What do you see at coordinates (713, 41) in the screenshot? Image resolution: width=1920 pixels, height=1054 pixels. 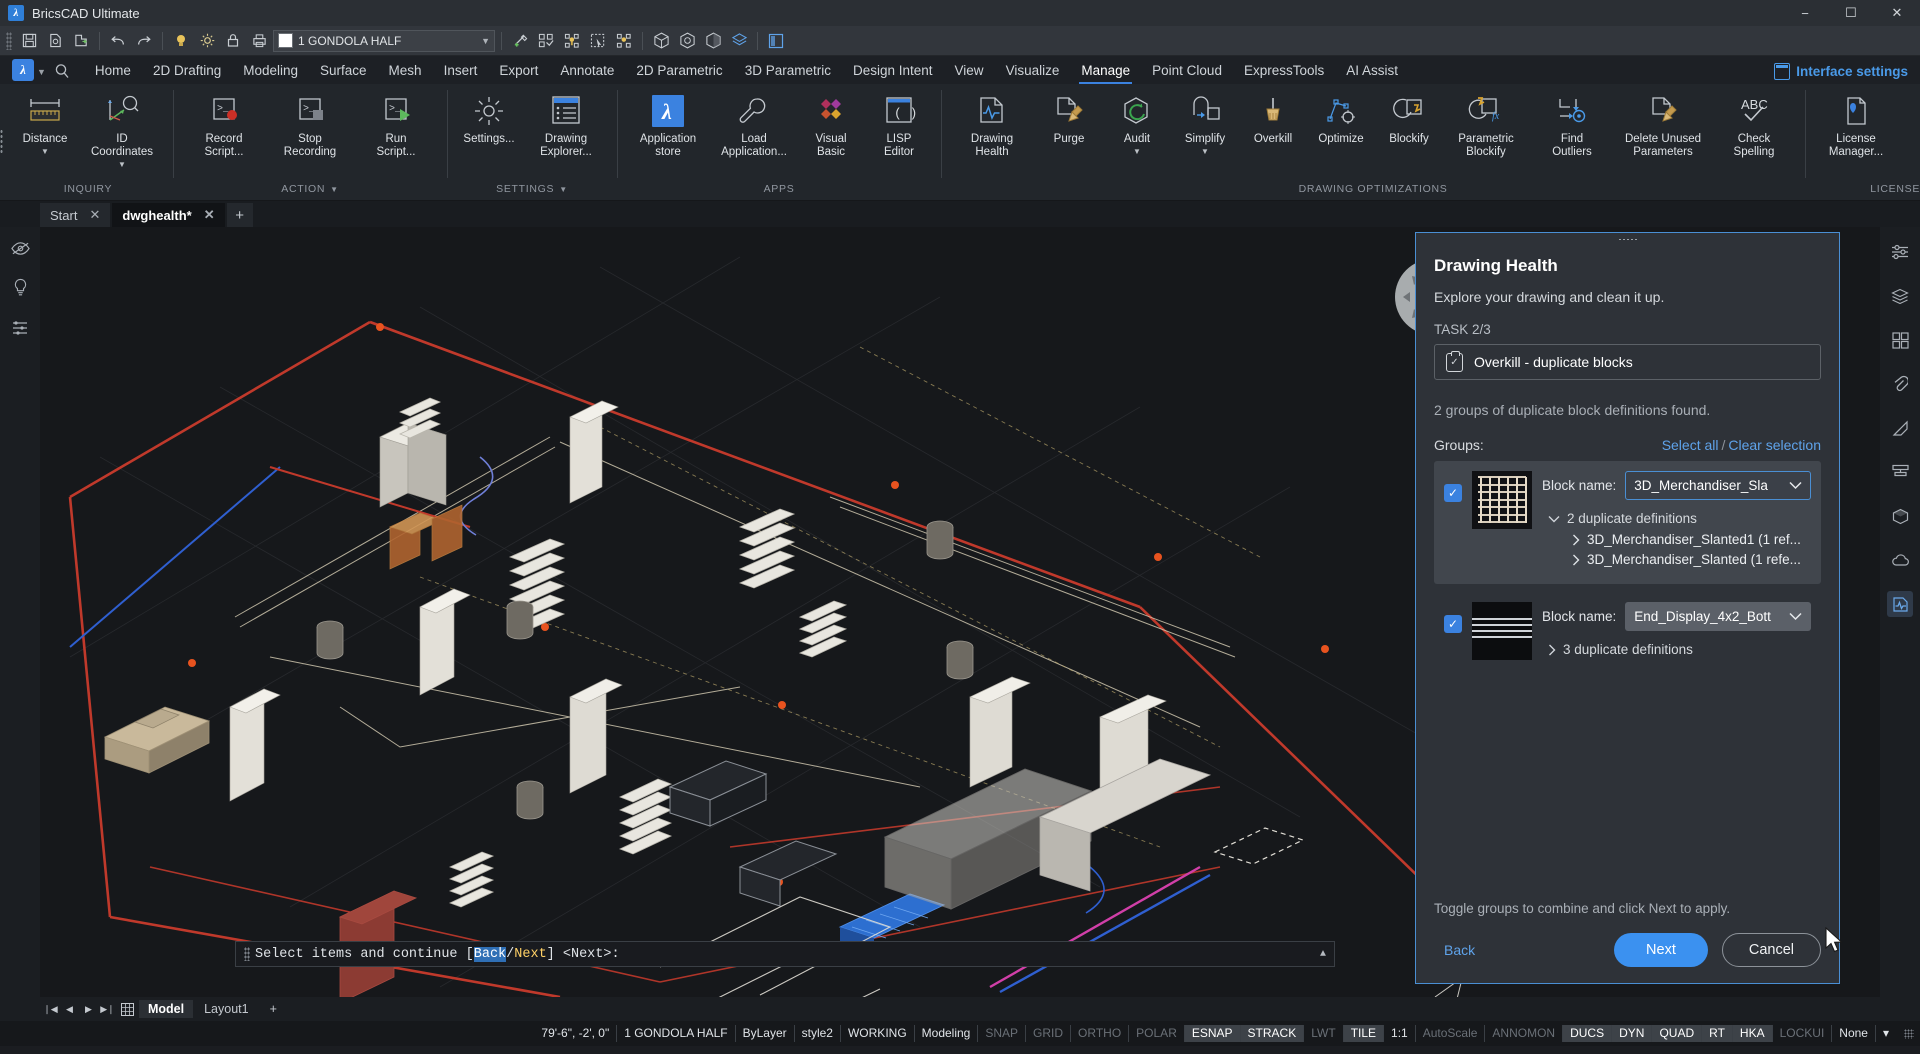 I see `3d-shade-icon` at bounding box center [713, 41].